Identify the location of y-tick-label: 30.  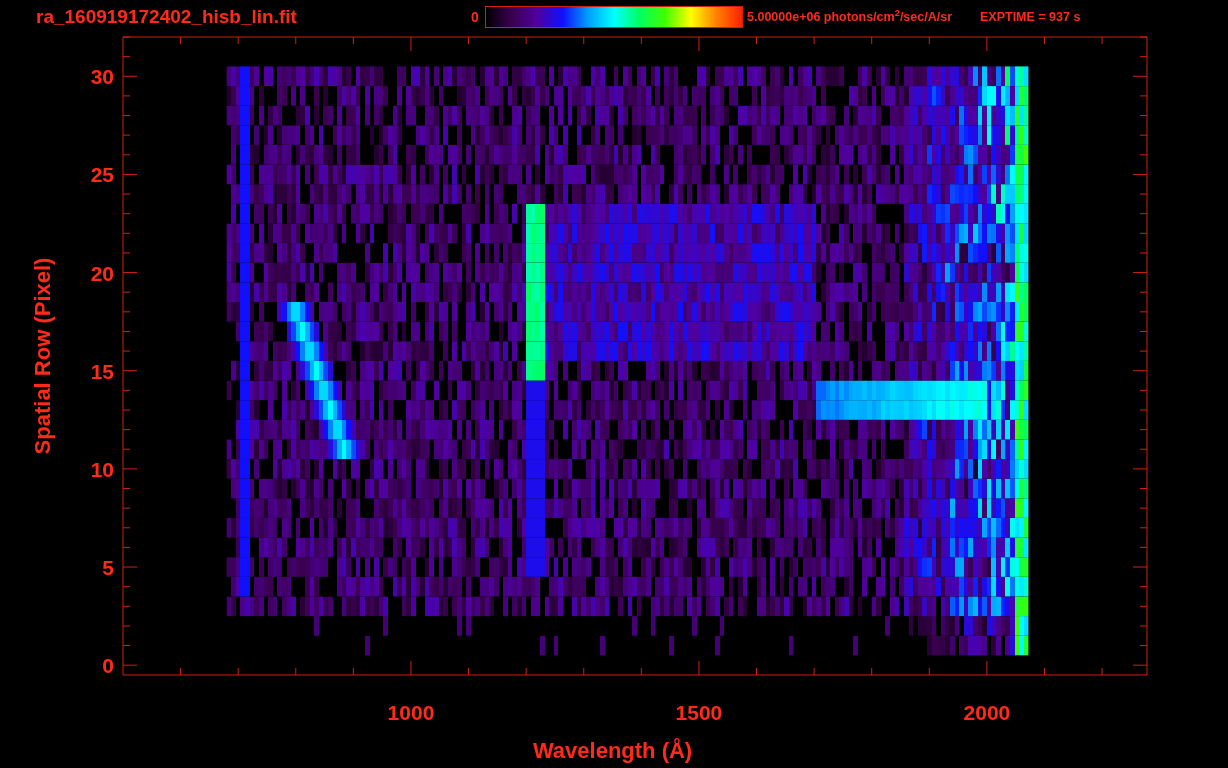
(102, 77).